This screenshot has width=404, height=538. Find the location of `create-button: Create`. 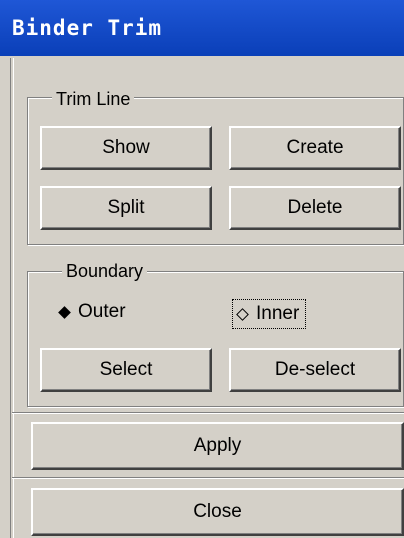

create-button: Create is located at coordinates (315, 148).